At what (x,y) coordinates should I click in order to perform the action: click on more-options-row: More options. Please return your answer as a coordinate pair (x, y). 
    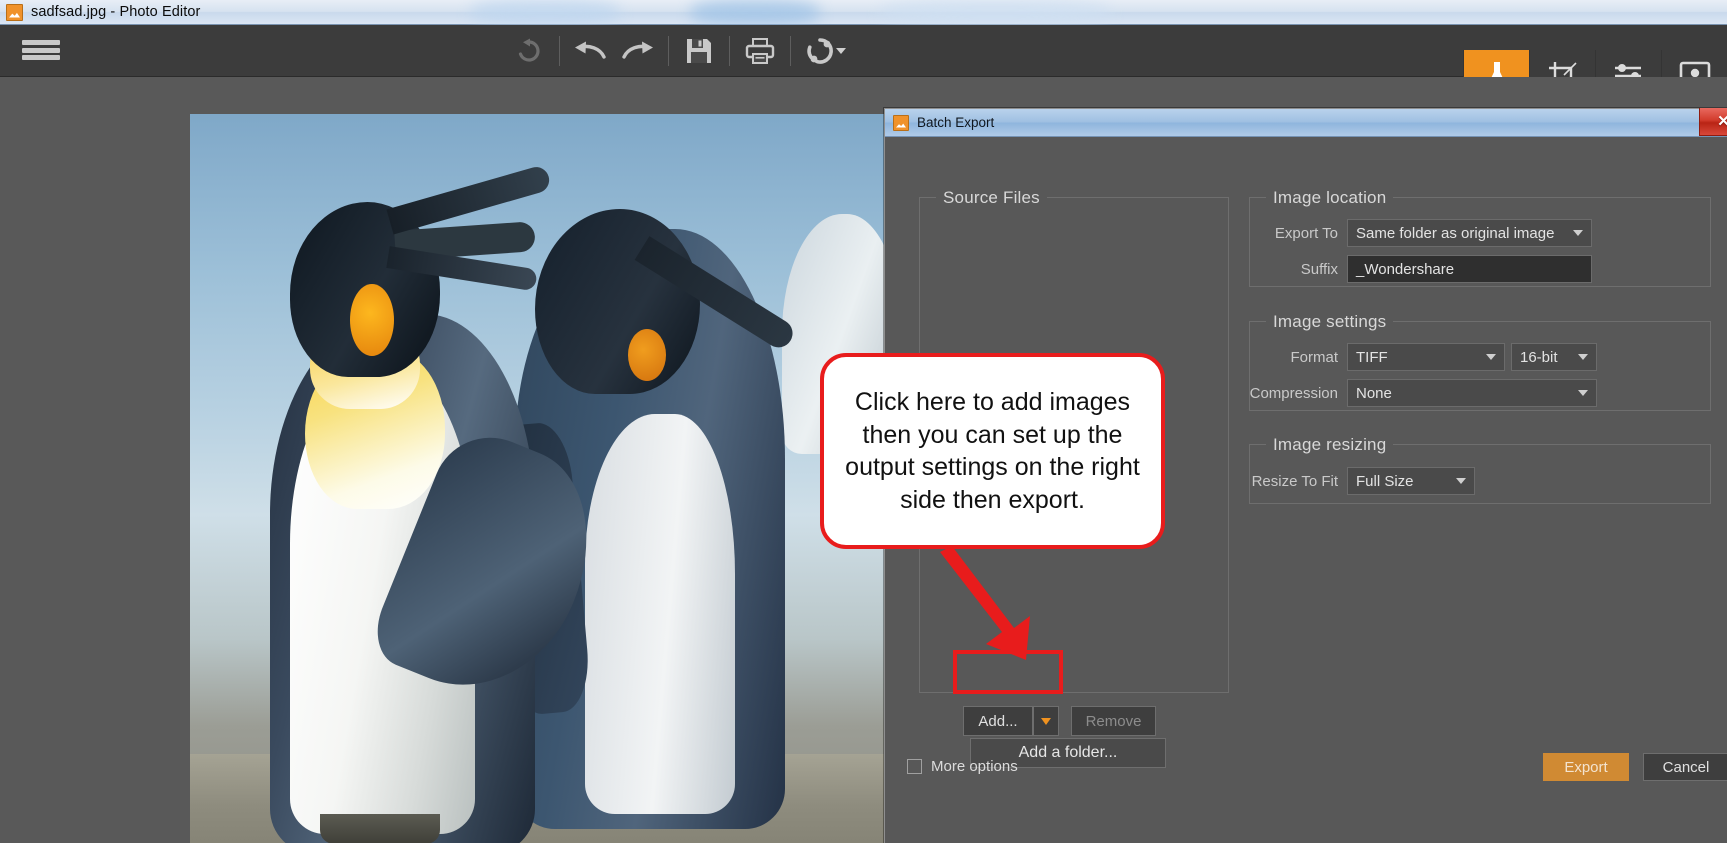
    Looking at the image, I should click on (962, 766).